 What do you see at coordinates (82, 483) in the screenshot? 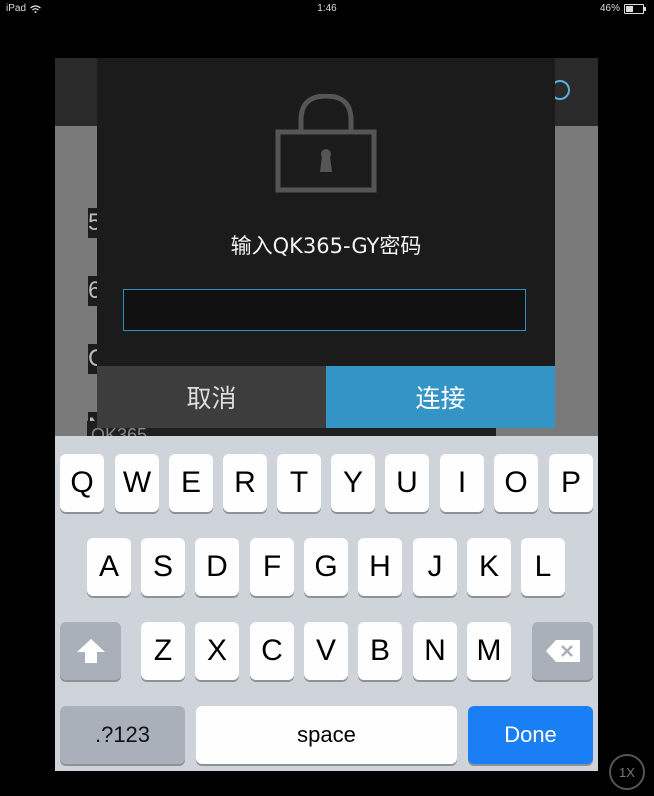
I see `key-q: Q` at bounding box center [82, 483].